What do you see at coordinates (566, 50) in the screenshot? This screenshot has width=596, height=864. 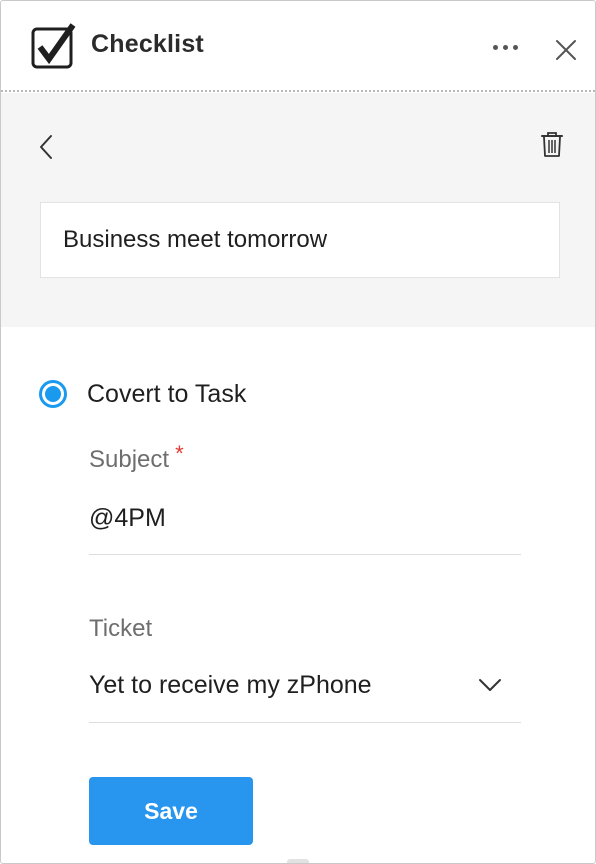 I see `close-icon` at bounding box center [566, 50].